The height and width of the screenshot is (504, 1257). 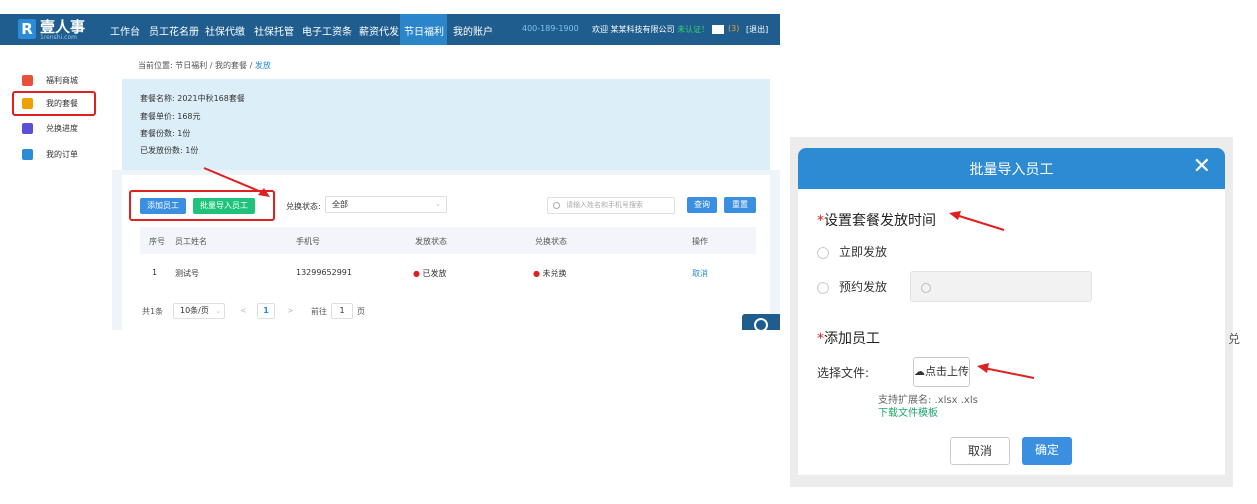 I want to click on radio-label: 预约发放, so click(x=863, y=287).